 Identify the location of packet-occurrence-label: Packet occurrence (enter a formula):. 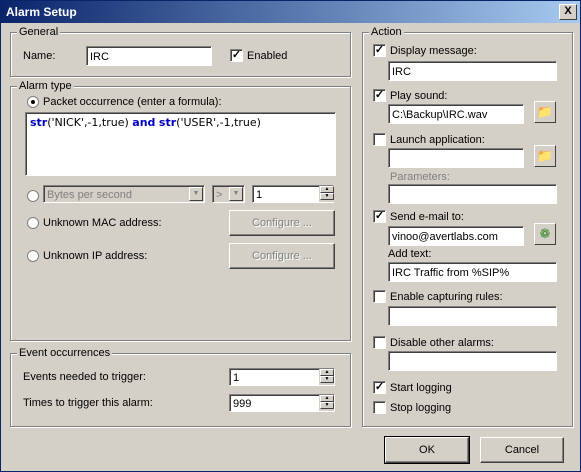
(132, 102).